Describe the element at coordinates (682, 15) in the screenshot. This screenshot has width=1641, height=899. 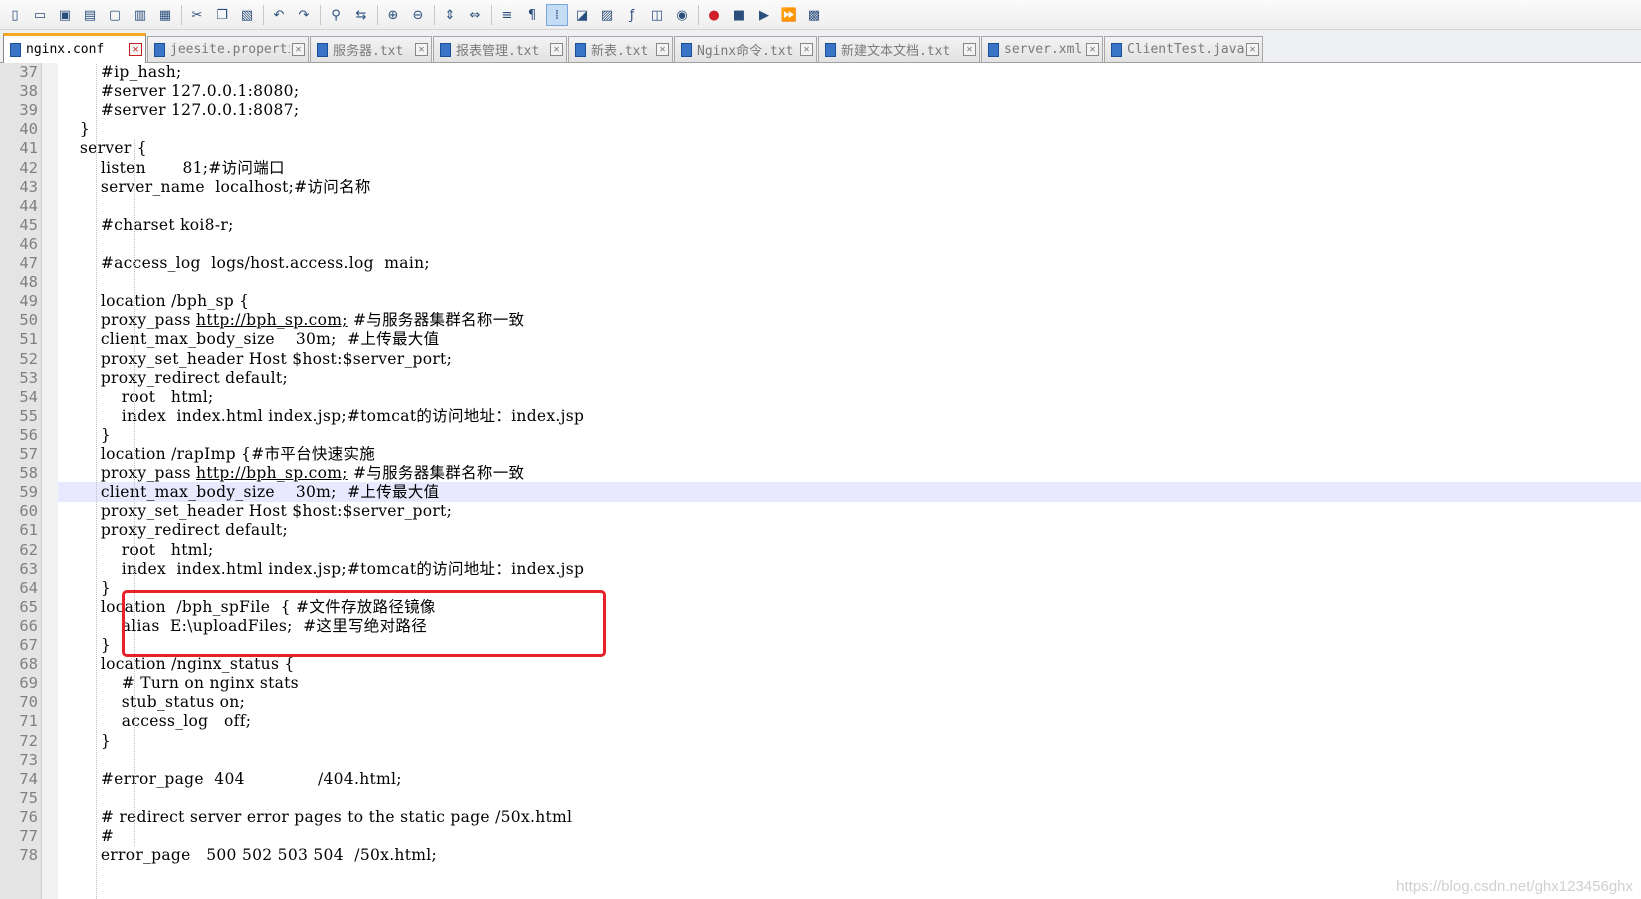
I see `monitoring-button: ◉` at that location.